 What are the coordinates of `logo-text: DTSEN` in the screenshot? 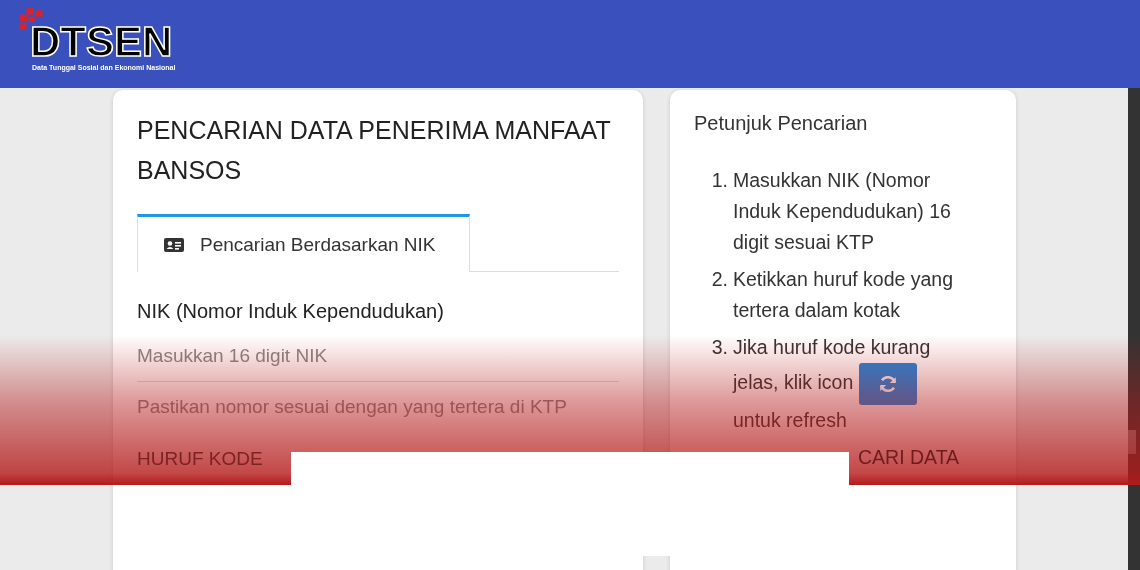 It's located at (102, 42).